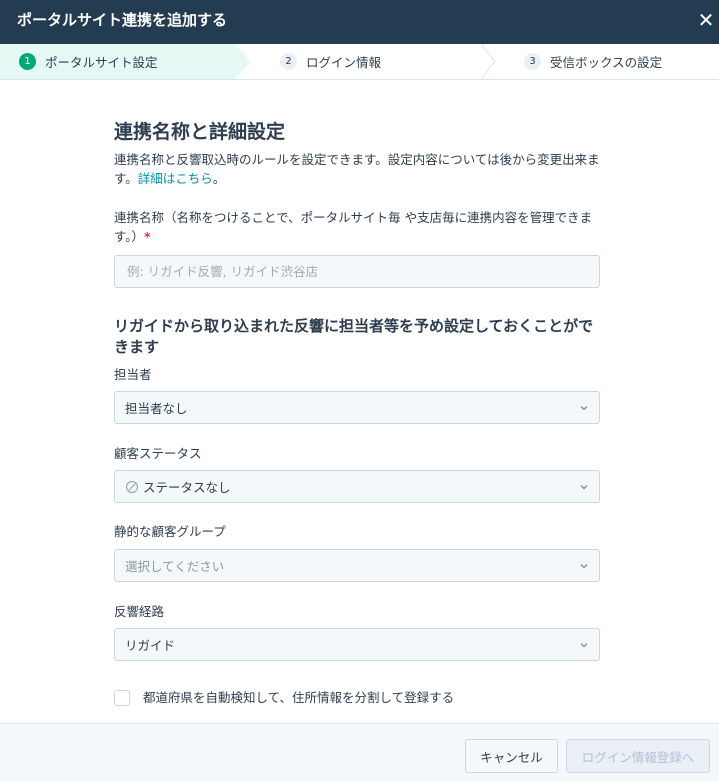 The width and height of the screenshot is (719, 781). Describe the element at coordinates (132, 488) in the screenshot. I see `no-status-icon` at that location.